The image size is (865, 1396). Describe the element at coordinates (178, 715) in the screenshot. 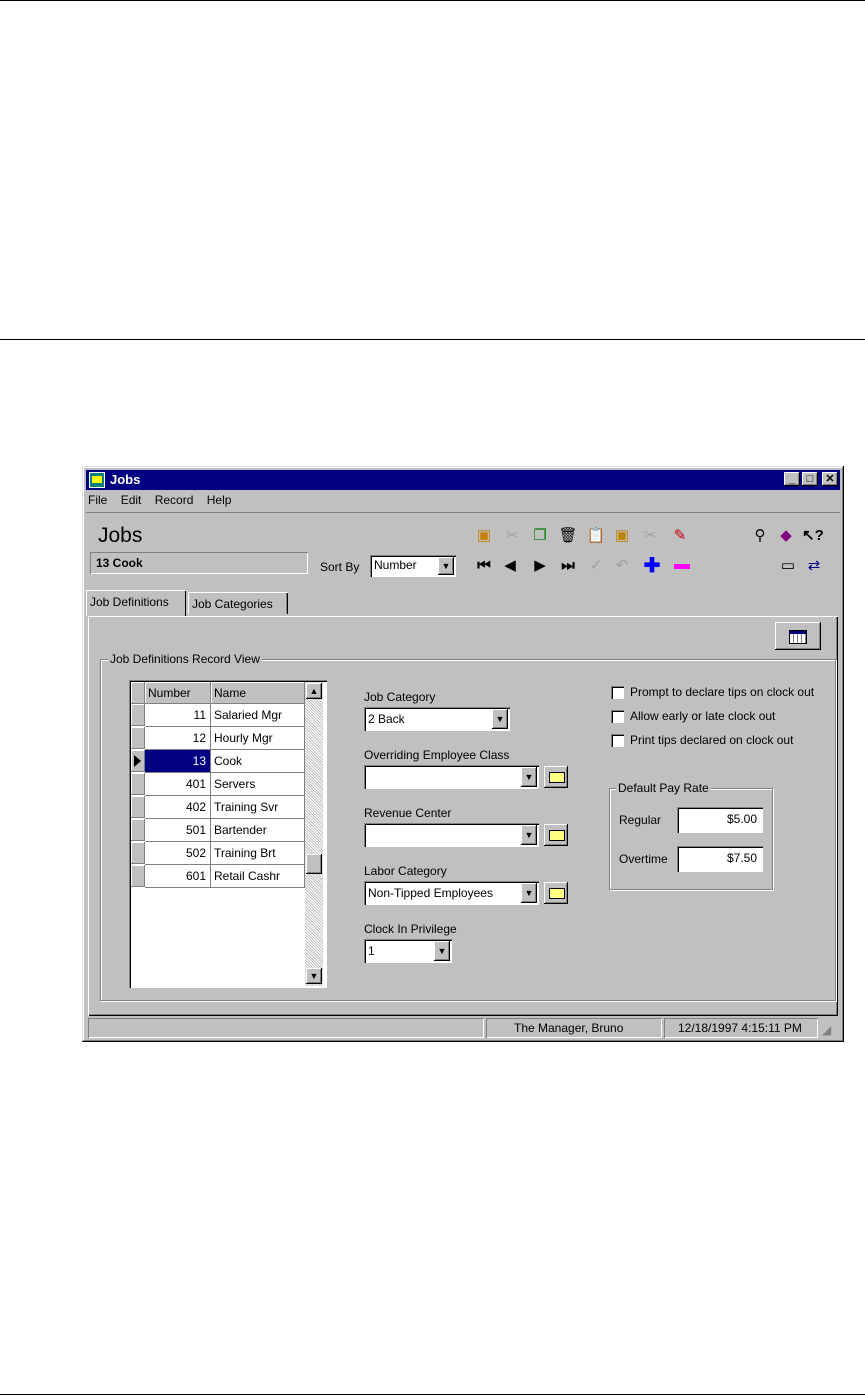

I see `job-number-cell: 11` at that location.